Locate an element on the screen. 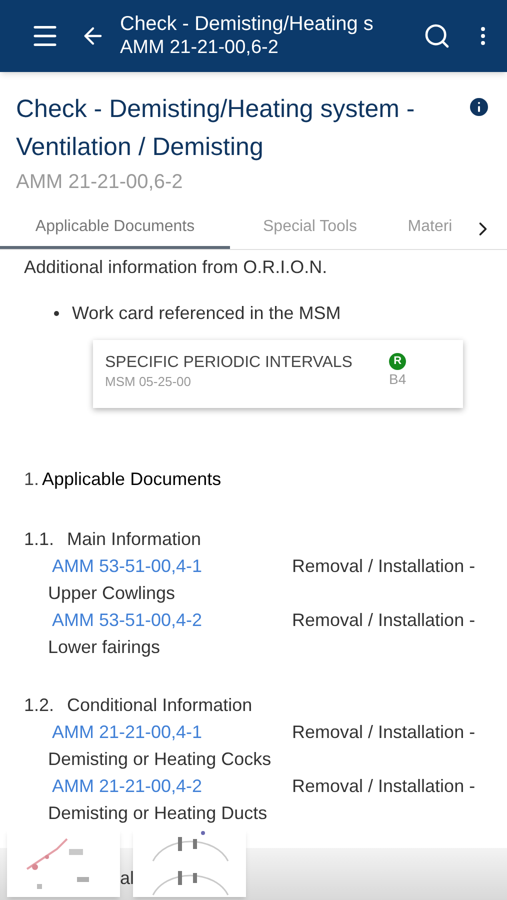 Image resolution: width=507 pixels, height=900 pixels. subsection-number: 1.2. is located at coordinates (40, 705).